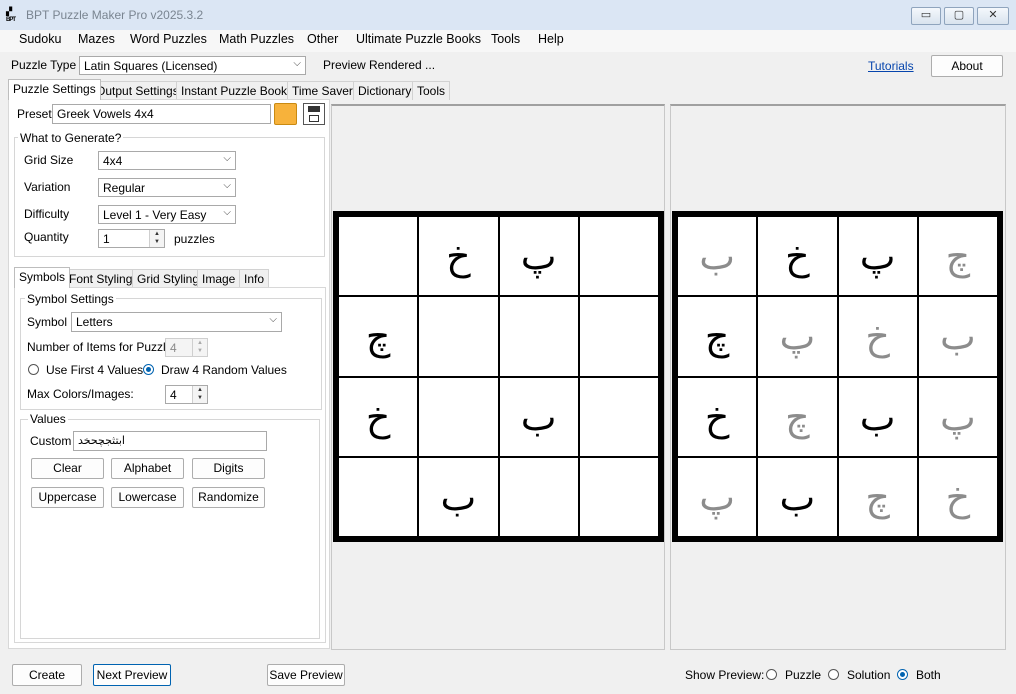  What do you see at coordinates (167, 160) in the screenshot?
I see `grid-size-select: 4x4 ⌵` at bounding box center [167, 160].